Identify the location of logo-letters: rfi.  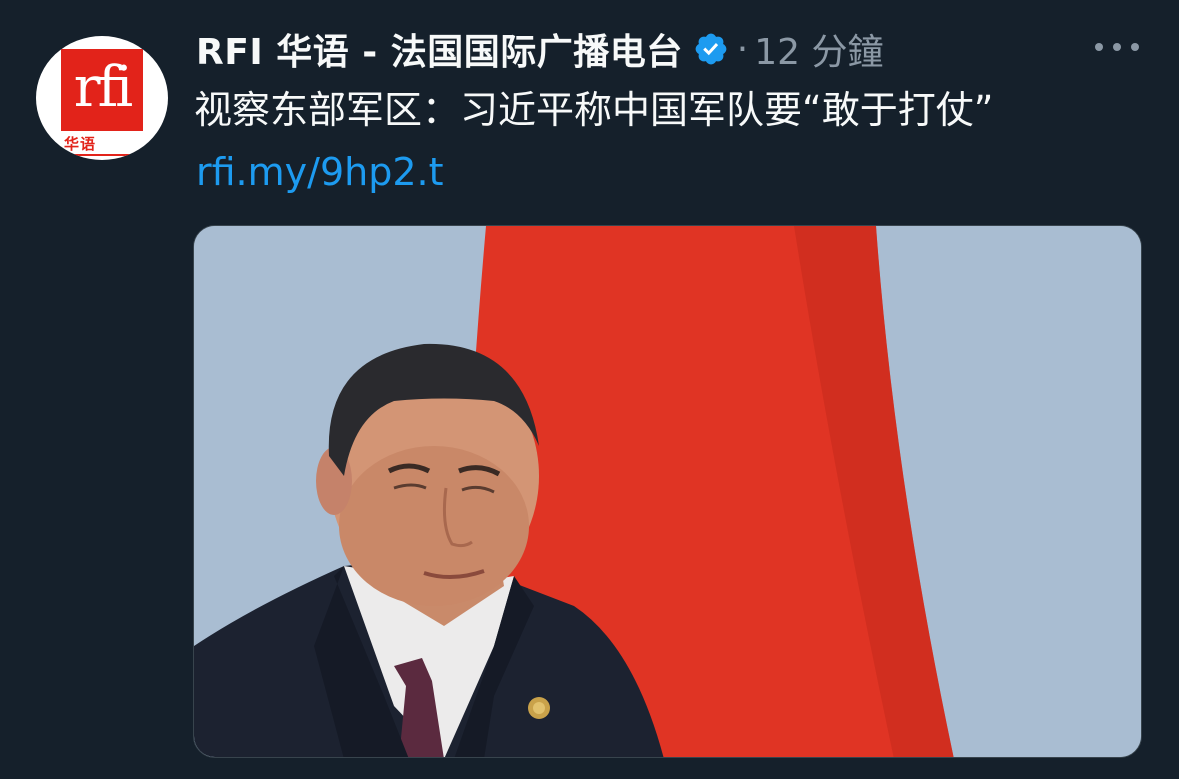
(103, 87).